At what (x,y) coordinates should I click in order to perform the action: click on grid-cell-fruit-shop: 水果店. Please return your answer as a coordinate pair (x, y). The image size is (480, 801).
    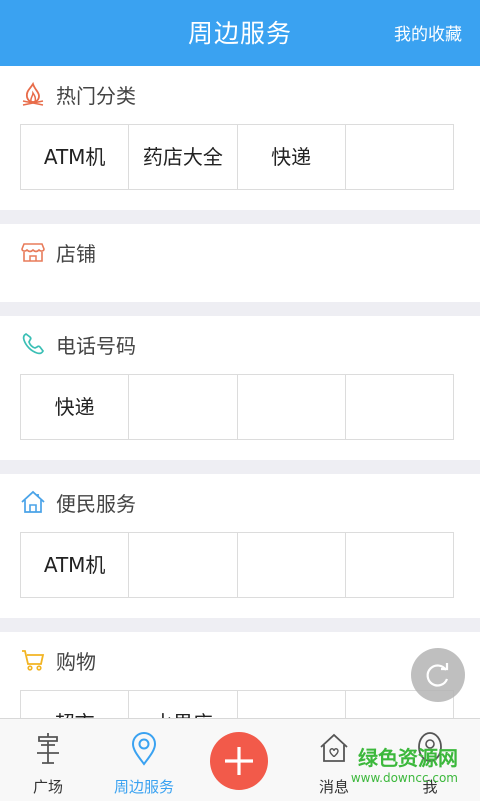
    Looking at the image, I should click on (183, 704).